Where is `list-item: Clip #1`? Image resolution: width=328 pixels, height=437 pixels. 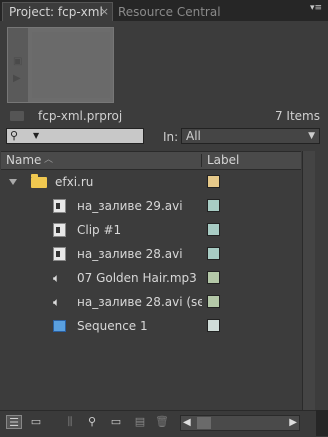 list-item: Clip #1 is located at coordinates (151, 230).